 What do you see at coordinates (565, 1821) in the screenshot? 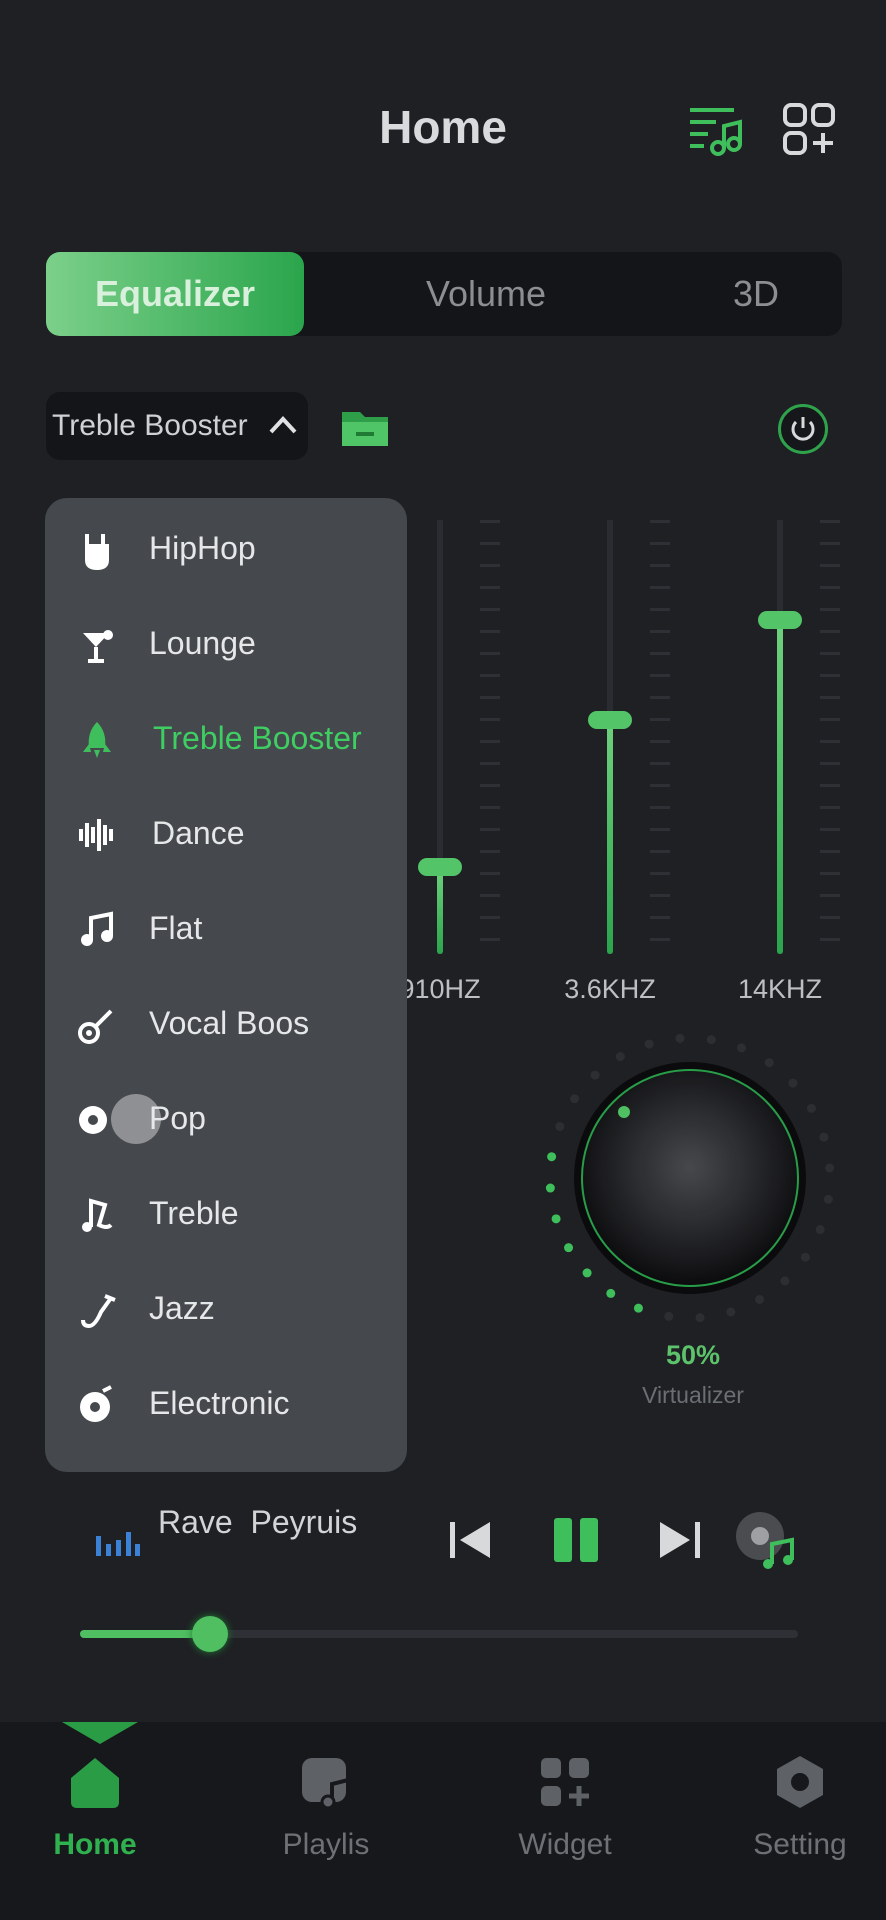
I see `nav-widget: Widget` at bounding box center [565, 1821].